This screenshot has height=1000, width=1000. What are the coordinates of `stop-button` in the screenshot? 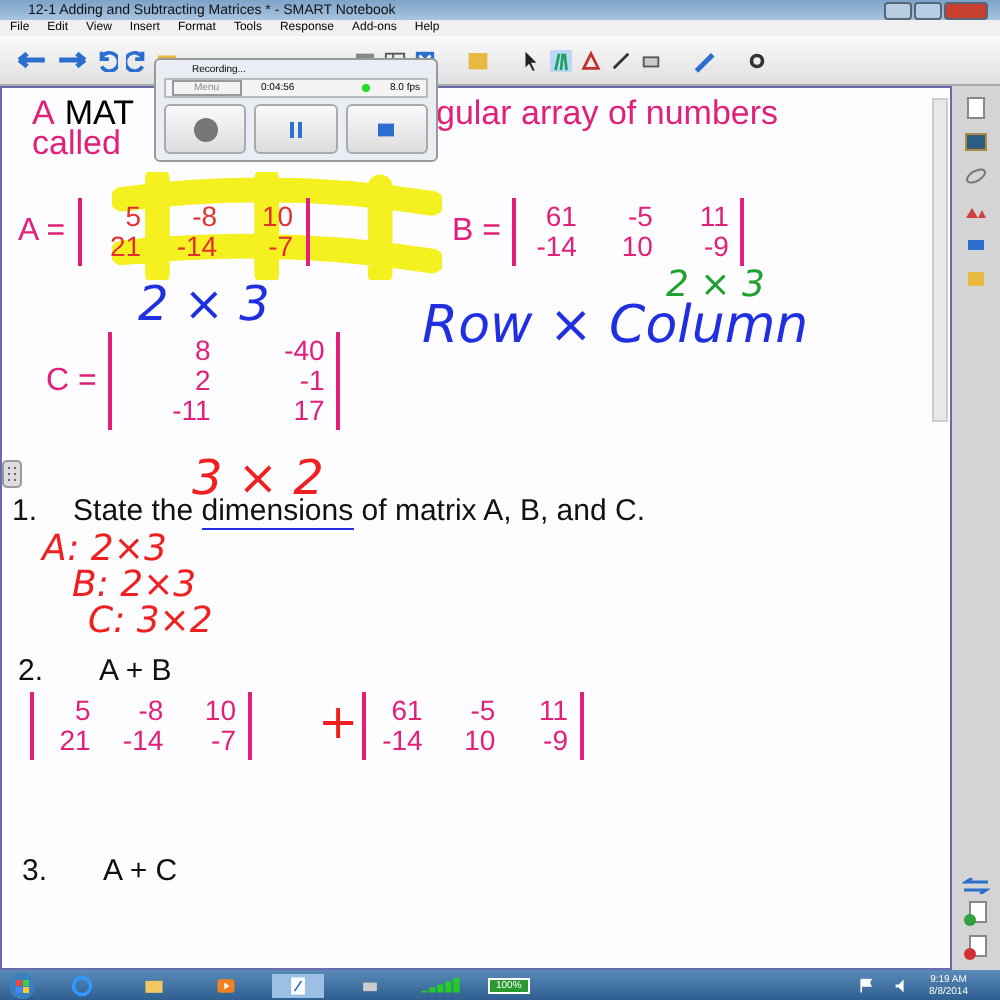 It's located at (386, 129).